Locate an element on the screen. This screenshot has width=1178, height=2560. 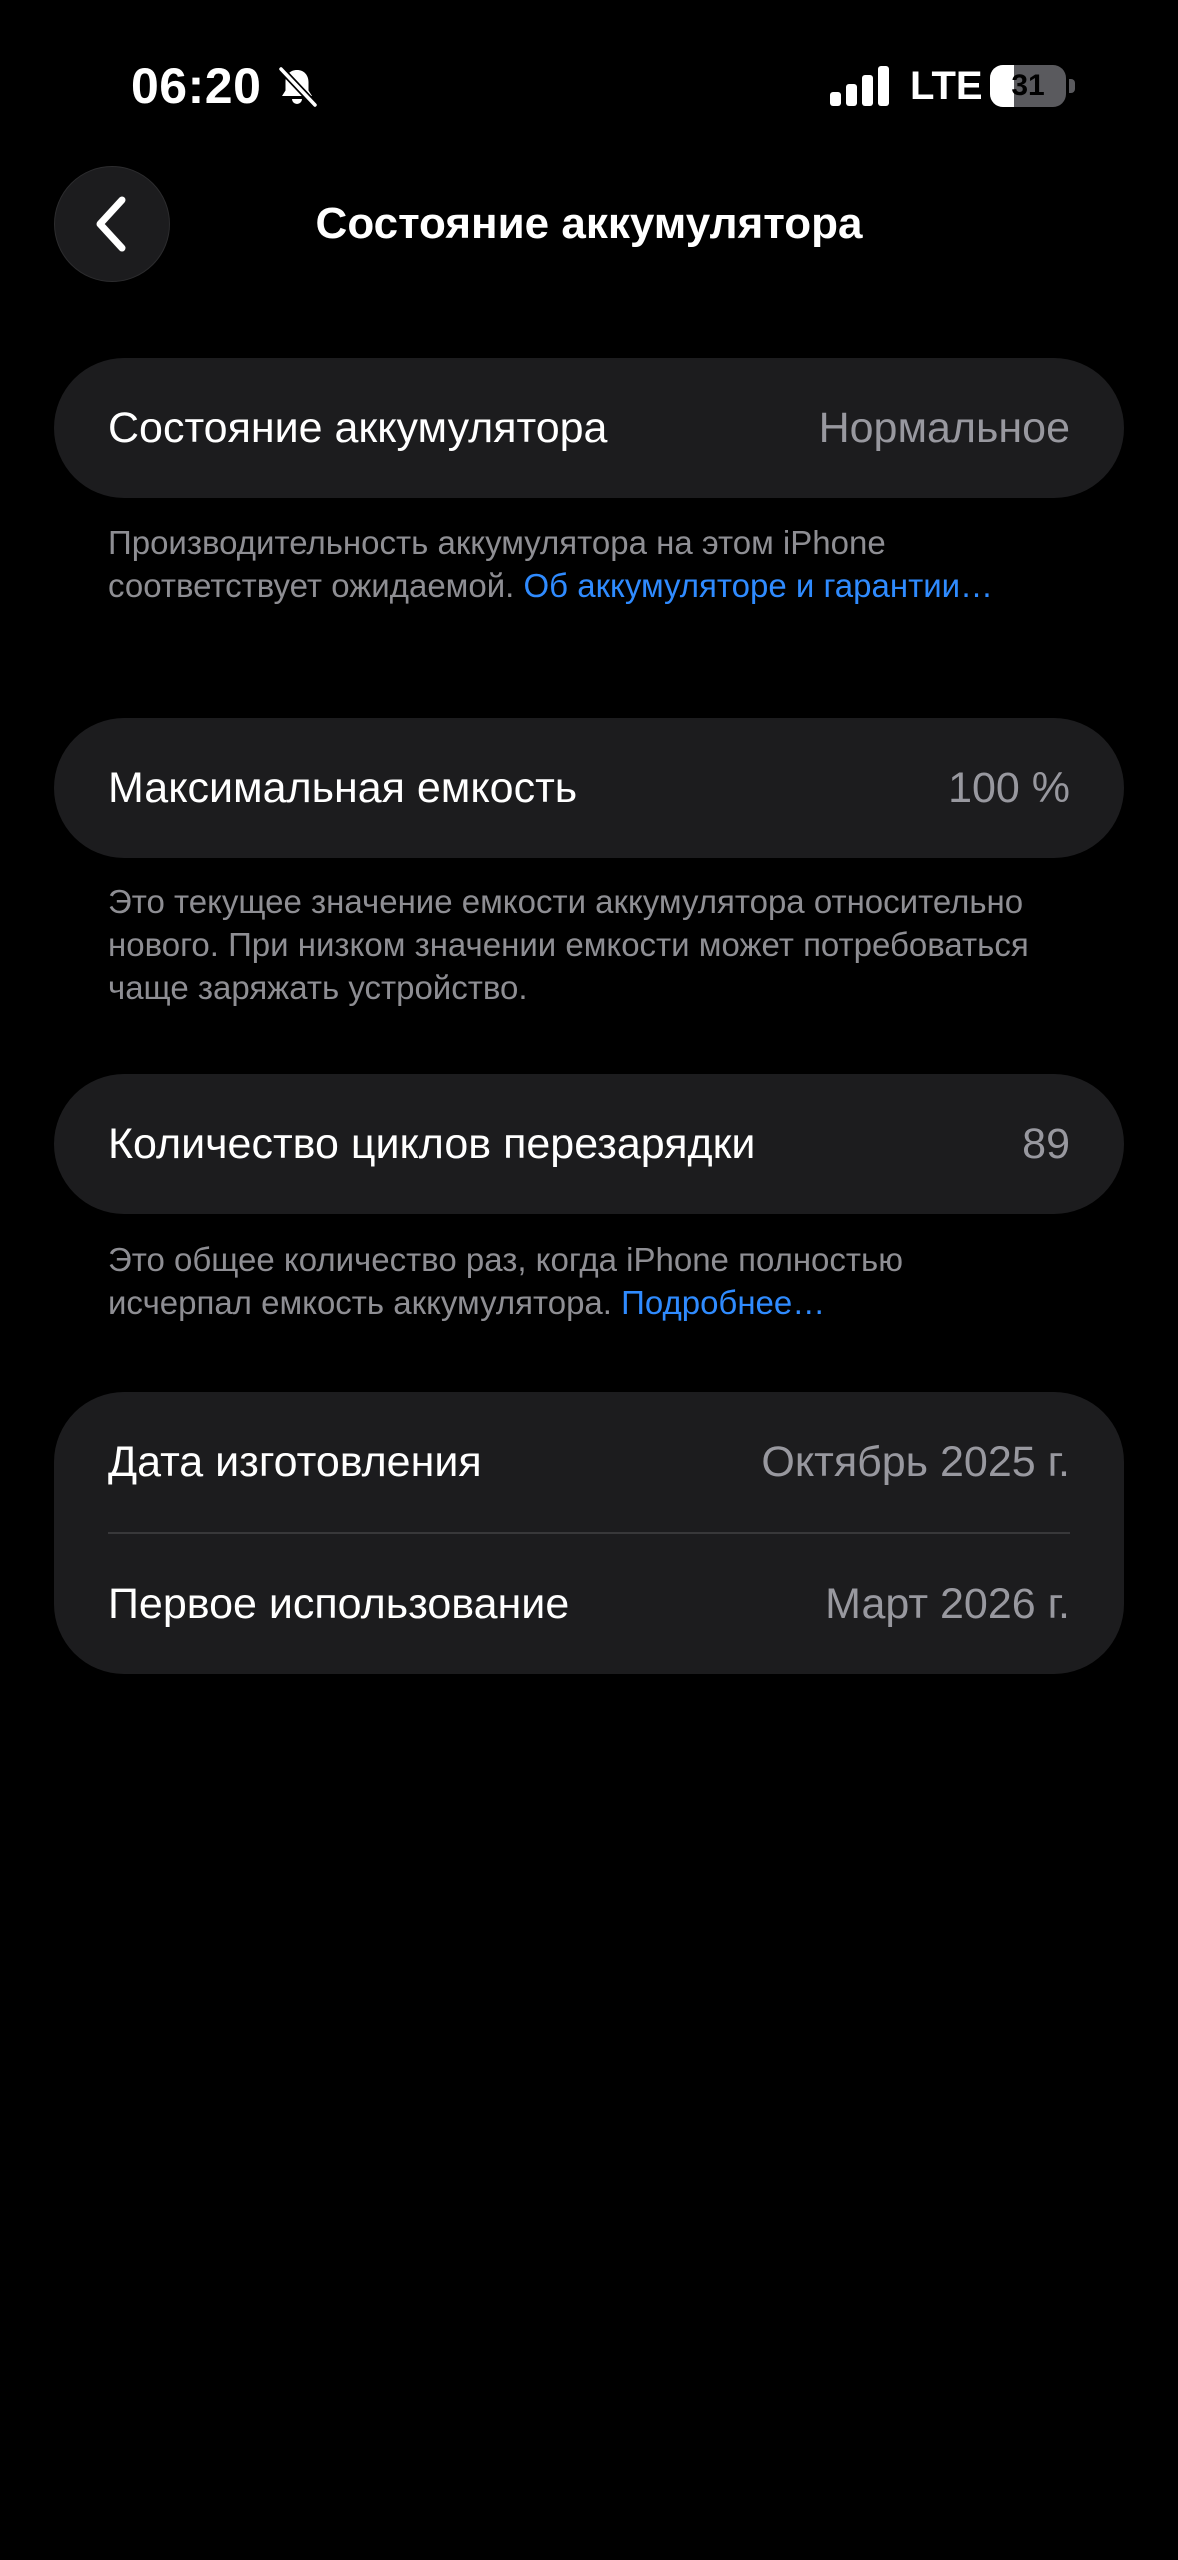
max-capacity-row: Максимальная емкость 100 % is located at coordinates (589, 788).